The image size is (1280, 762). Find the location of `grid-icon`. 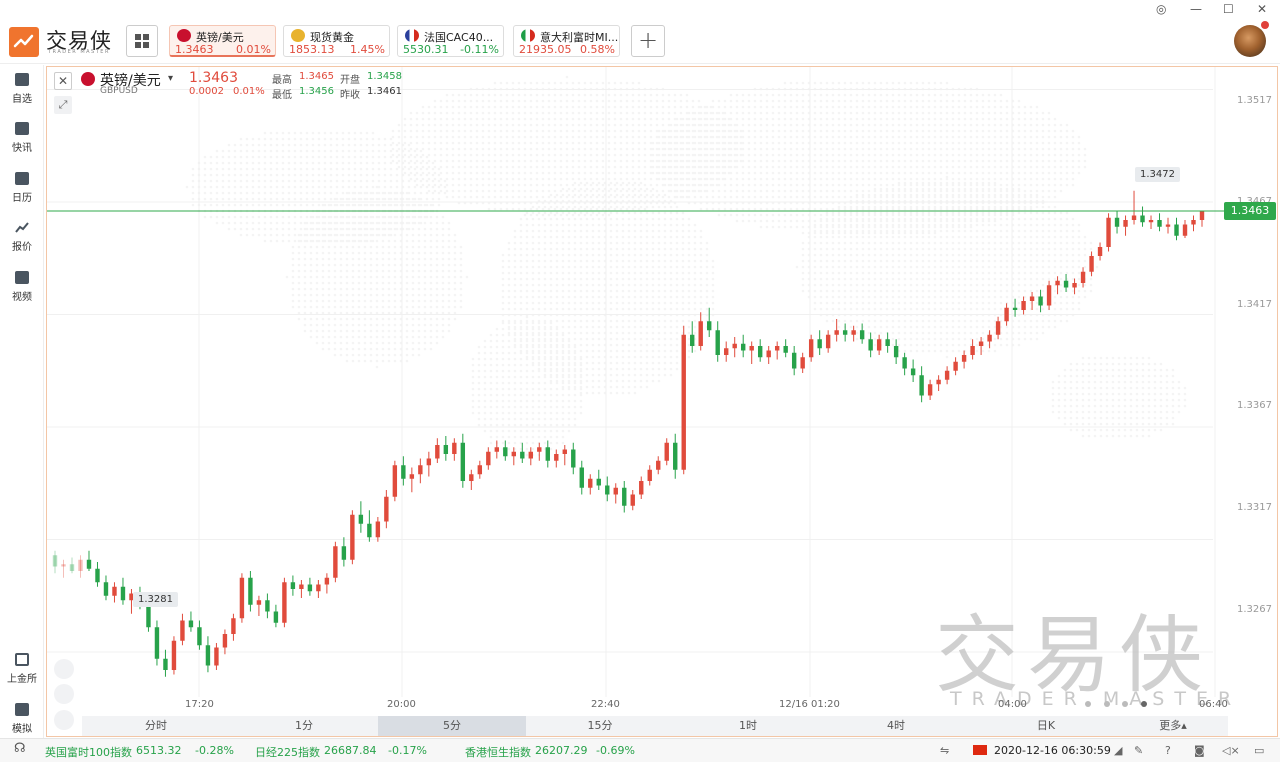

grid-icon is located at coordinates (142, 41).